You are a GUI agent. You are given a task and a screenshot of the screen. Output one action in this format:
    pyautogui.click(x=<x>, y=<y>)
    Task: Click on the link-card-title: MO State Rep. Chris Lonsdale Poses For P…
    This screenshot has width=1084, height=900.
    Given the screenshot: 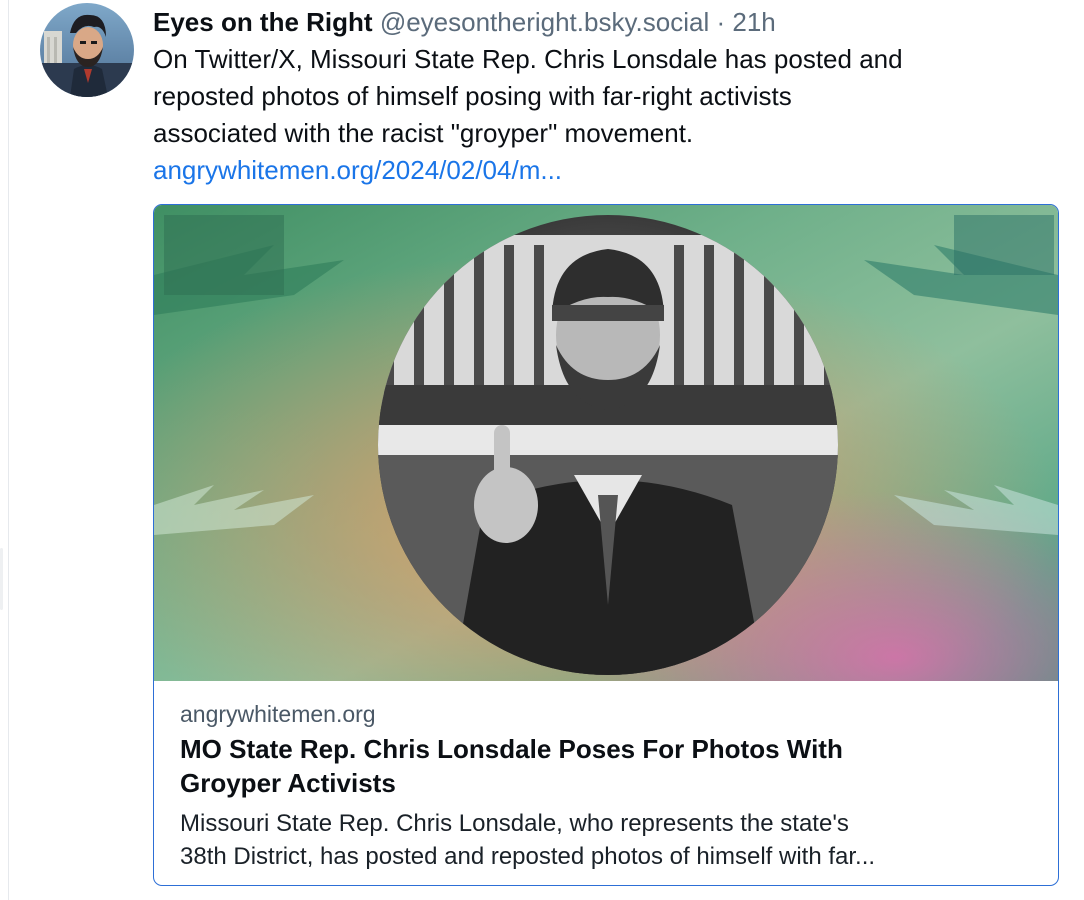 What is the action you would take?
    pyautogui.click(x=610, y=766)
    